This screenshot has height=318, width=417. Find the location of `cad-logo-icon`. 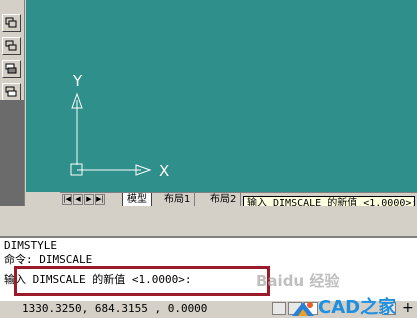

cad-logo-icon is located at coordinates (303, 309).